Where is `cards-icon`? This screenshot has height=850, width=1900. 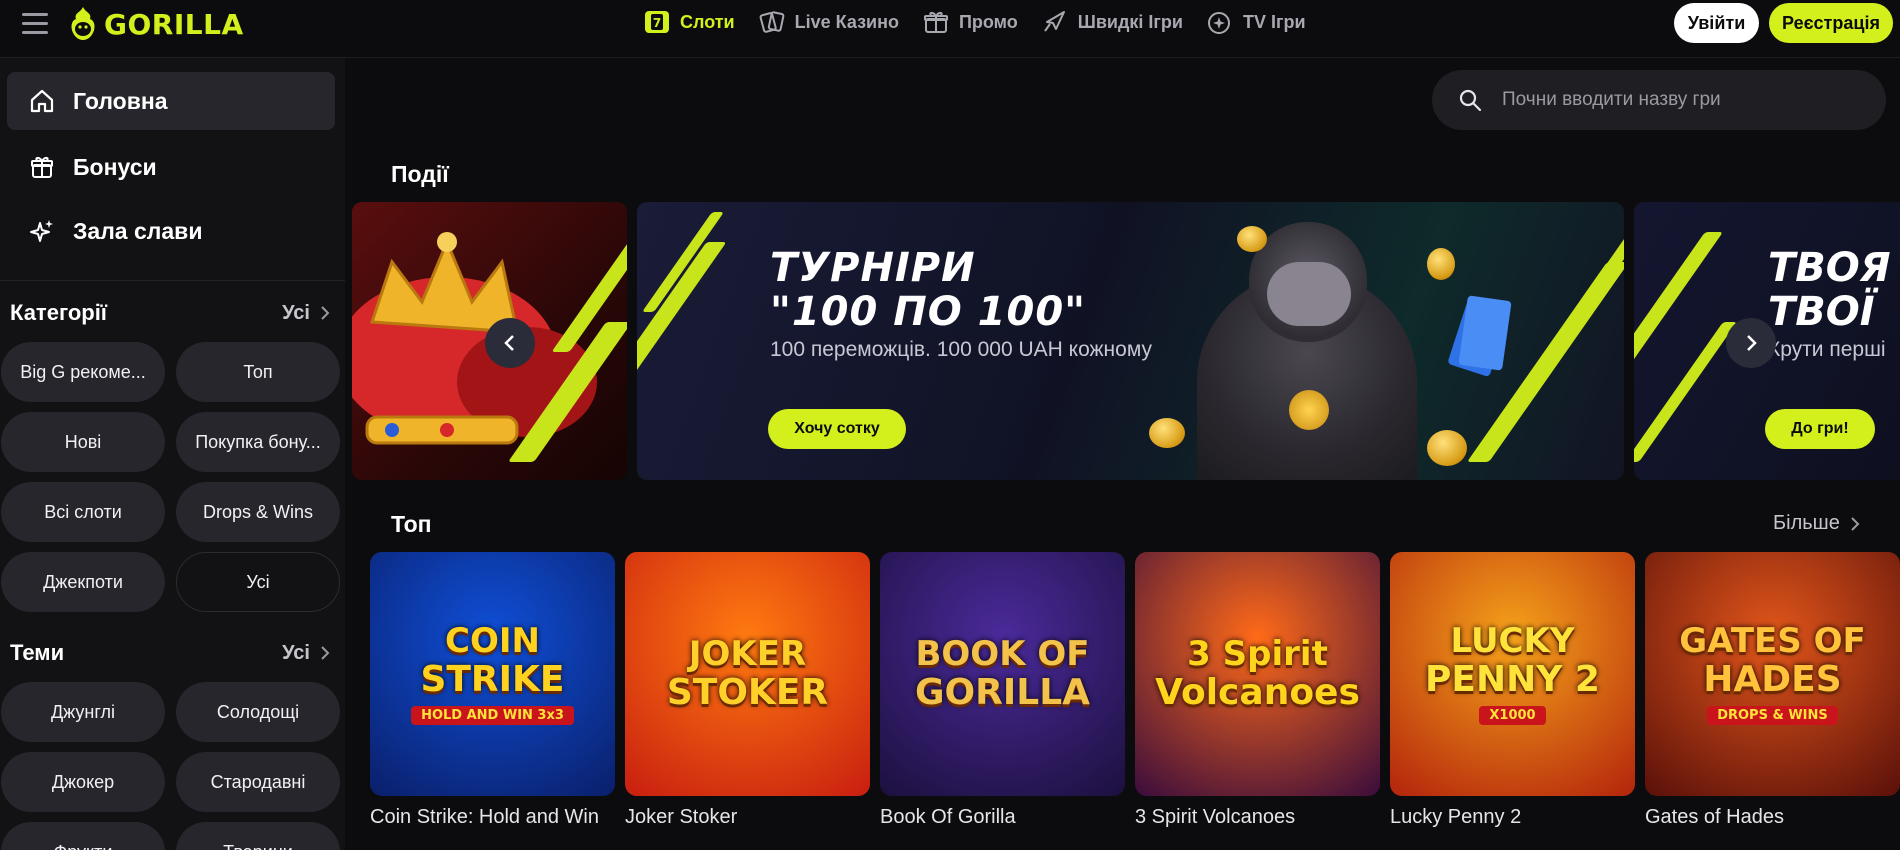
cards-icon is located at coordinates (771, 22).